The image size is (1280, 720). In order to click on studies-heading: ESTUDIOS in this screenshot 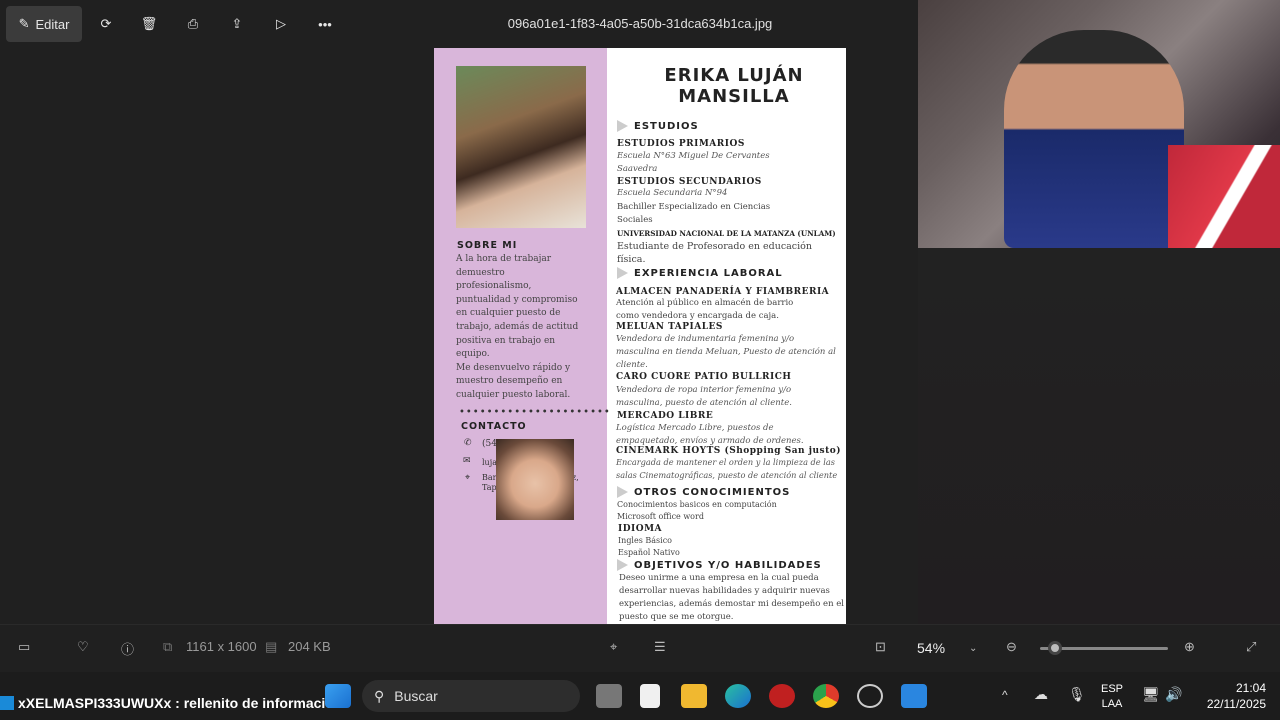, I will do `click(658, 126)`.